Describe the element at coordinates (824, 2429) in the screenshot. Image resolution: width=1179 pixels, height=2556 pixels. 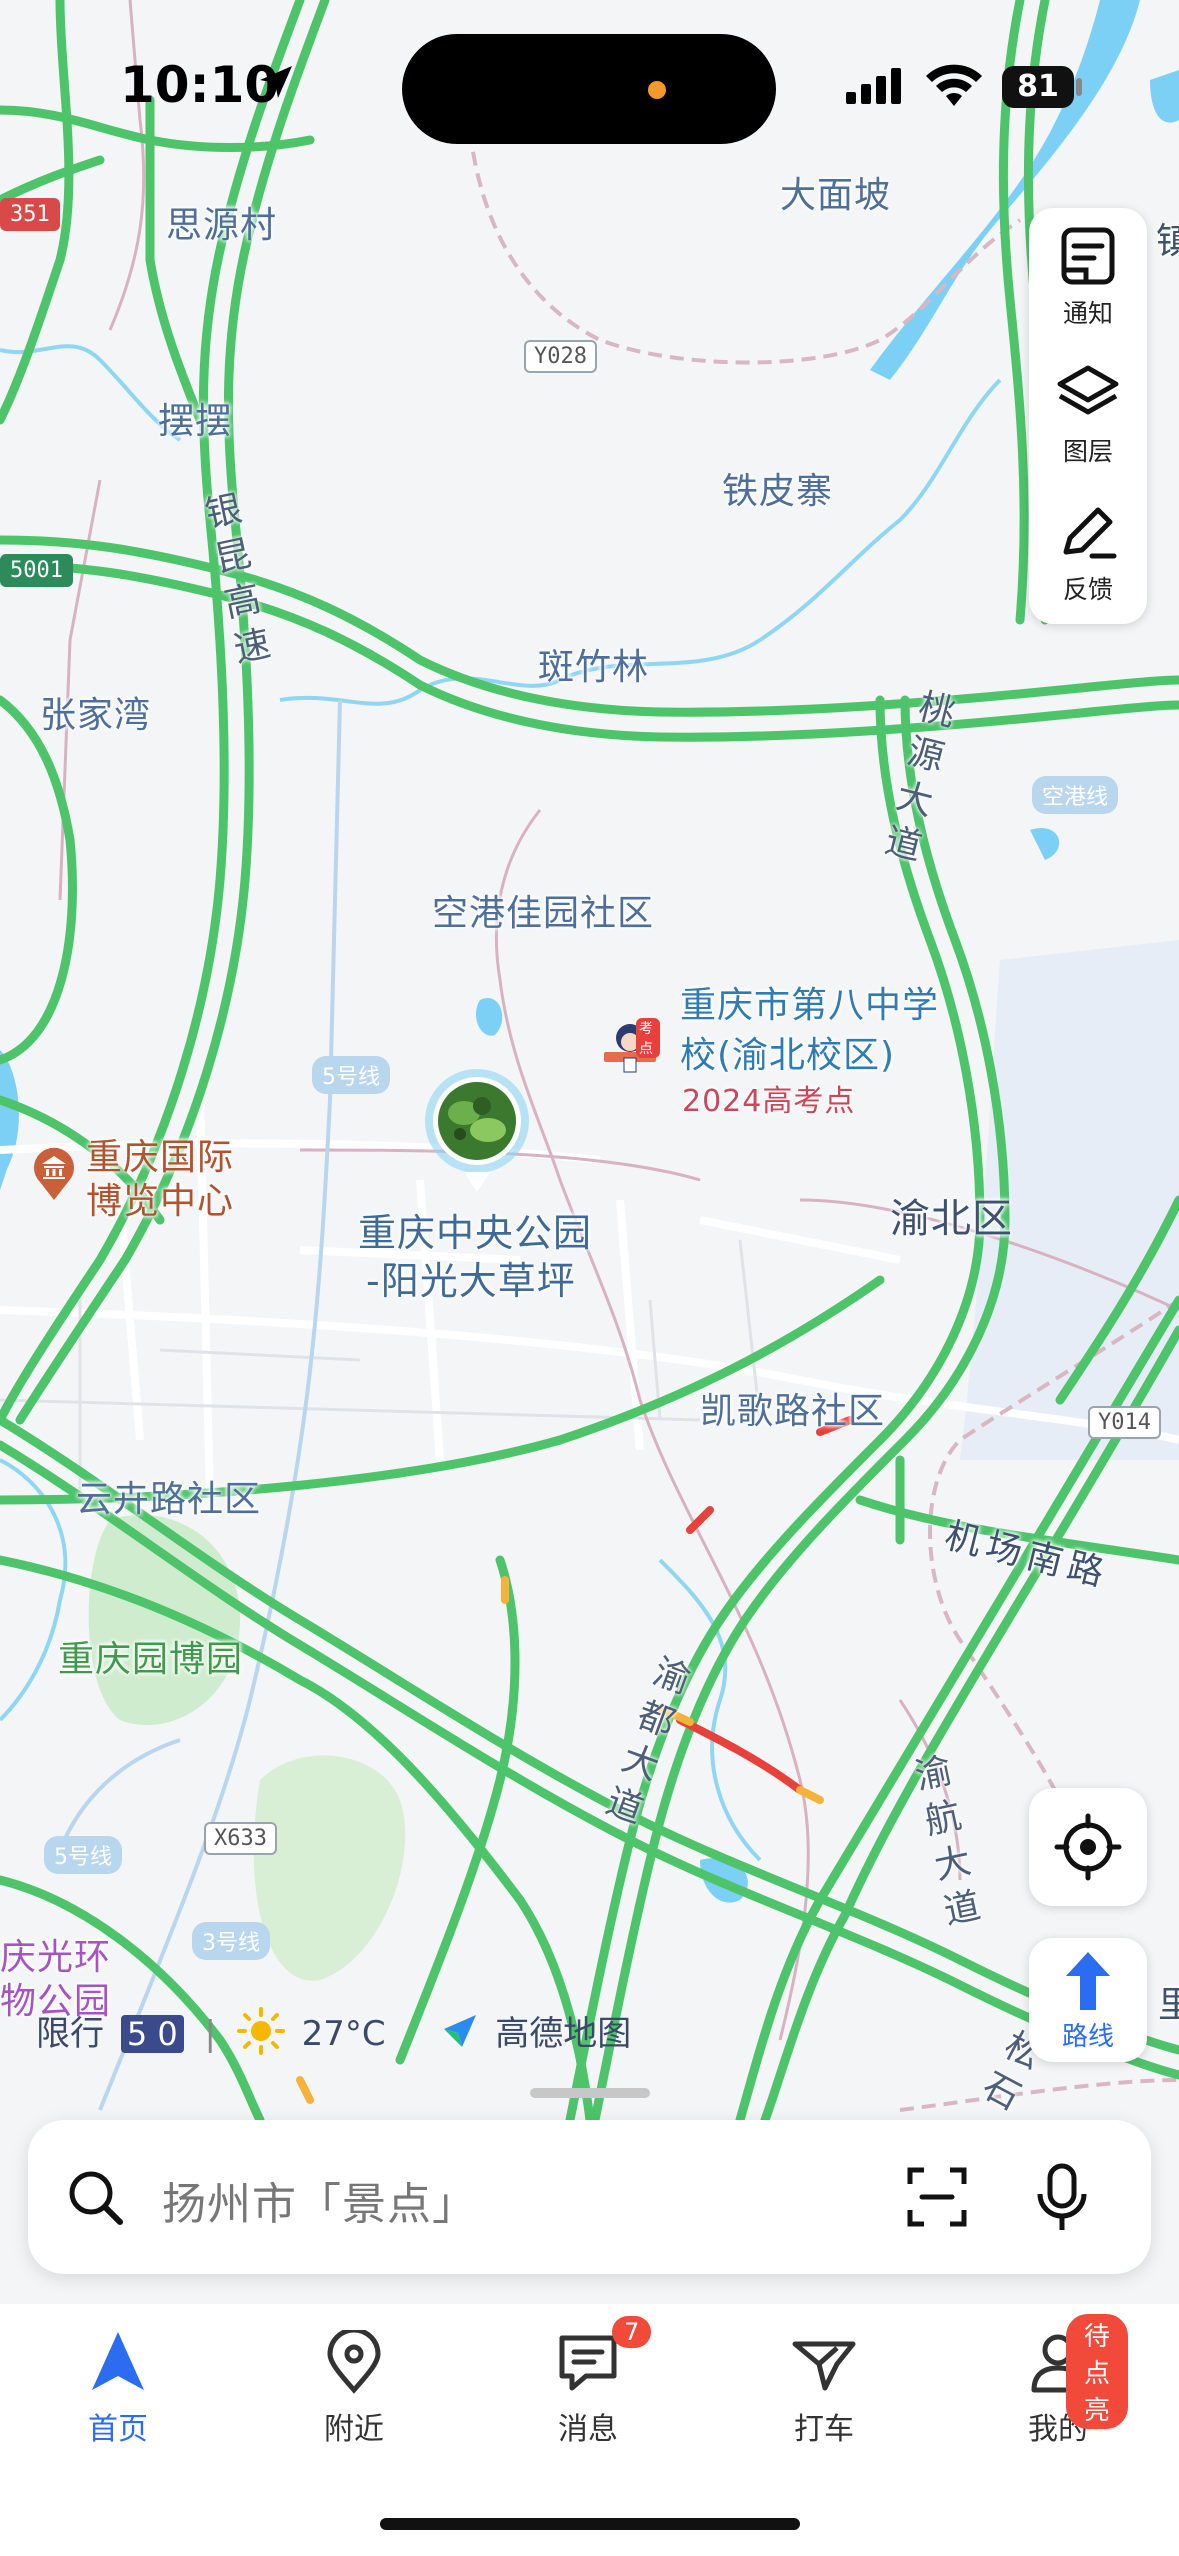
I see `tab-taxi-label: 打车` at that location.